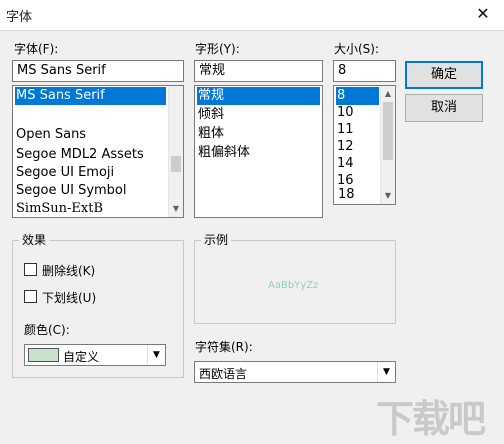 This screenshot has width=504, height=444. Describe the element at coordinates (217, 49) in the screenshot. I see `style-label: 字形(Y):` at that location.